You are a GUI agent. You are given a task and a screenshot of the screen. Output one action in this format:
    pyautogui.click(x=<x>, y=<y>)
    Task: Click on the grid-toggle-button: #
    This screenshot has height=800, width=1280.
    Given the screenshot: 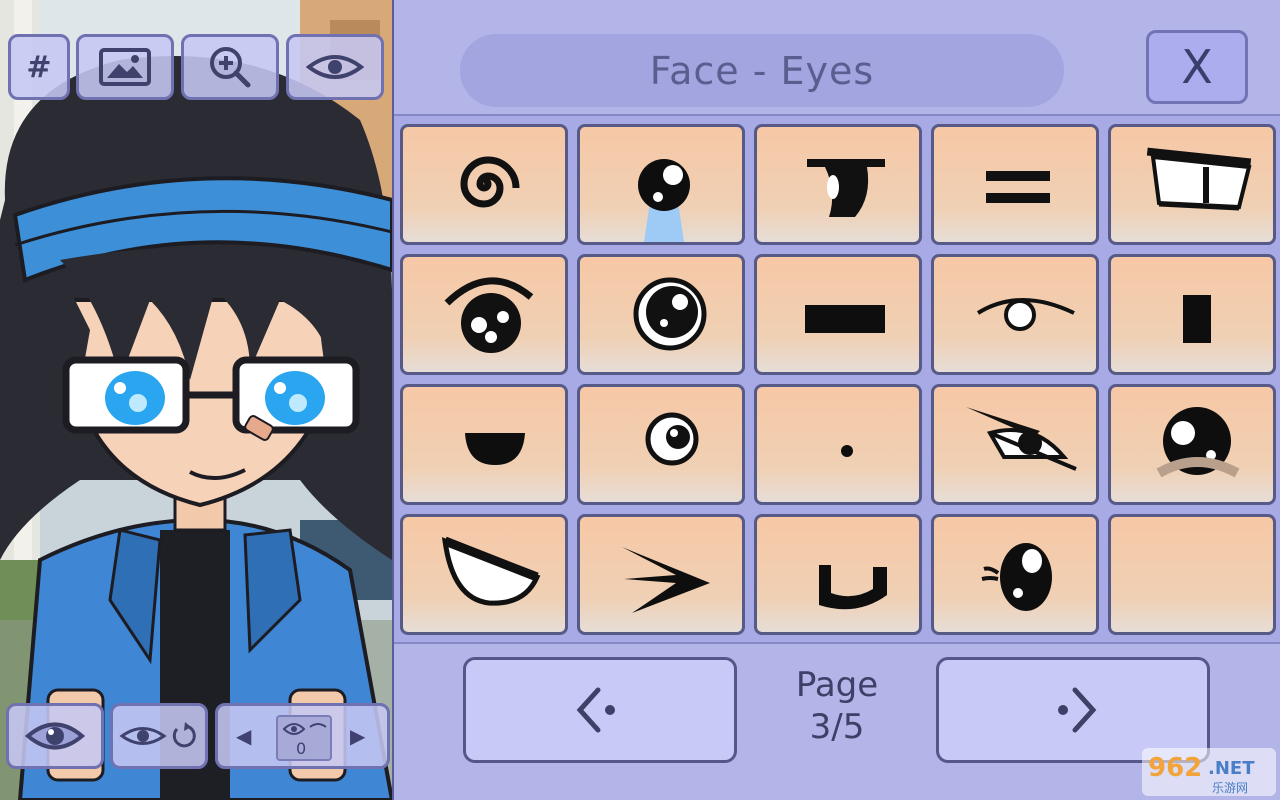 What is the action you would take?
    pyautogui.click(x=39, y=67)
    